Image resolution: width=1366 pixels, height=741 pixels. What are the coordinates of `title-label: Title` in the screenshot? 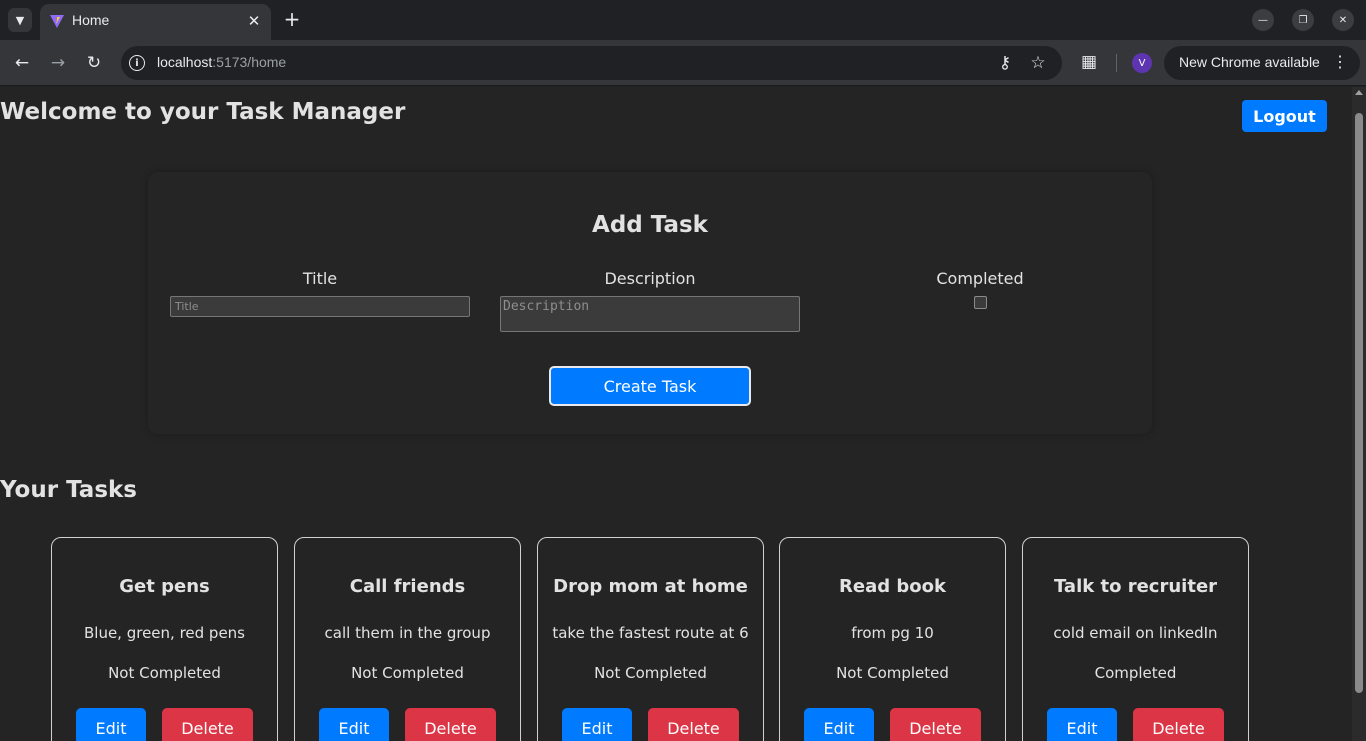 It's located at (320, 278).